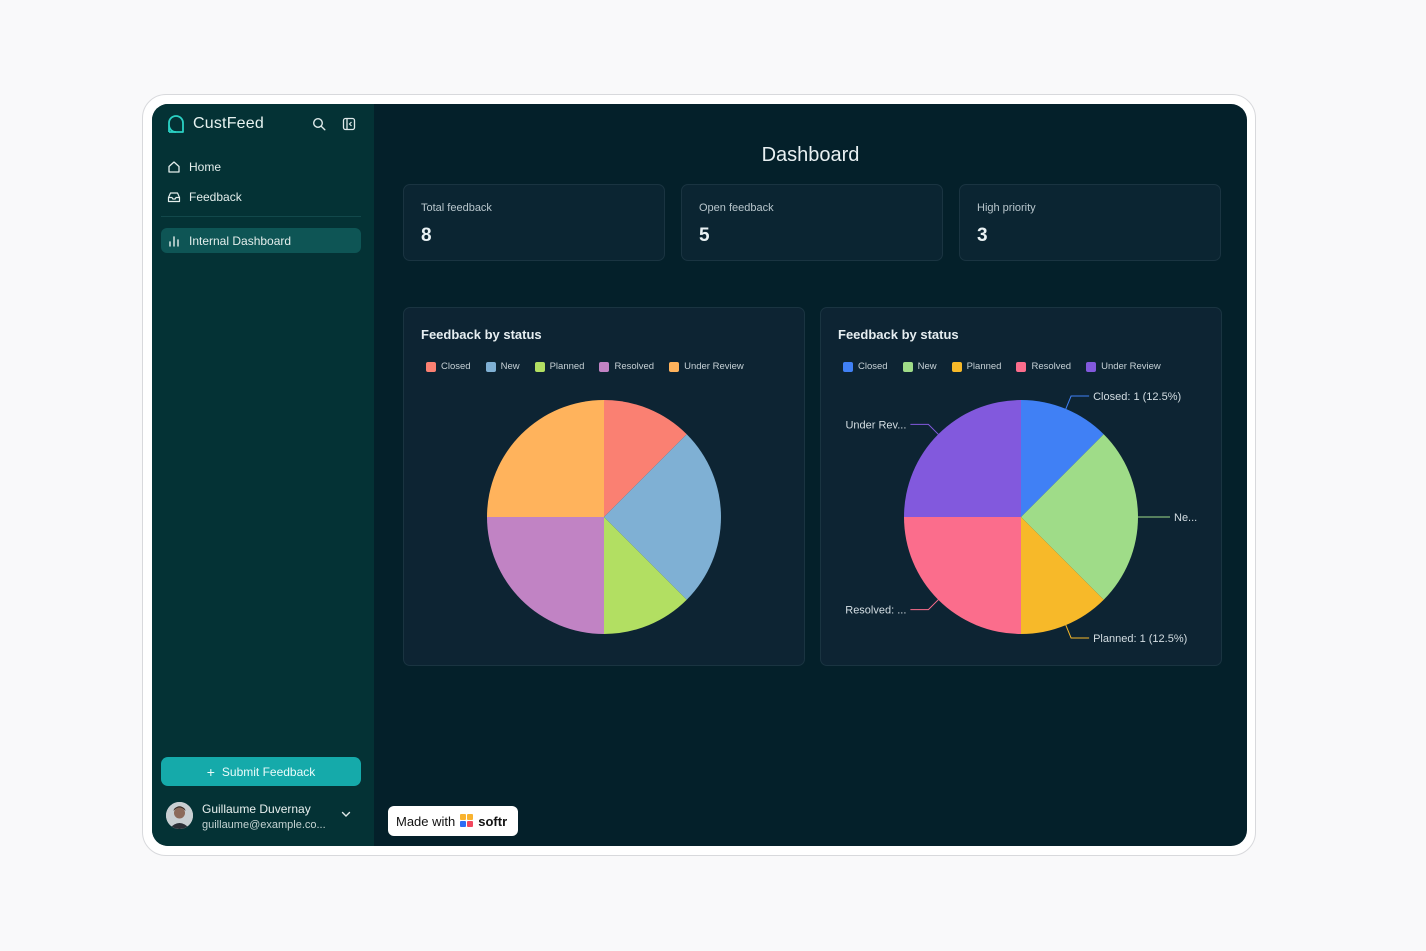  What do you see at coordinates (215, 196) in the screenshot?
I see `sidebar-item-label: Feedback` at bounding box center [215, 196].